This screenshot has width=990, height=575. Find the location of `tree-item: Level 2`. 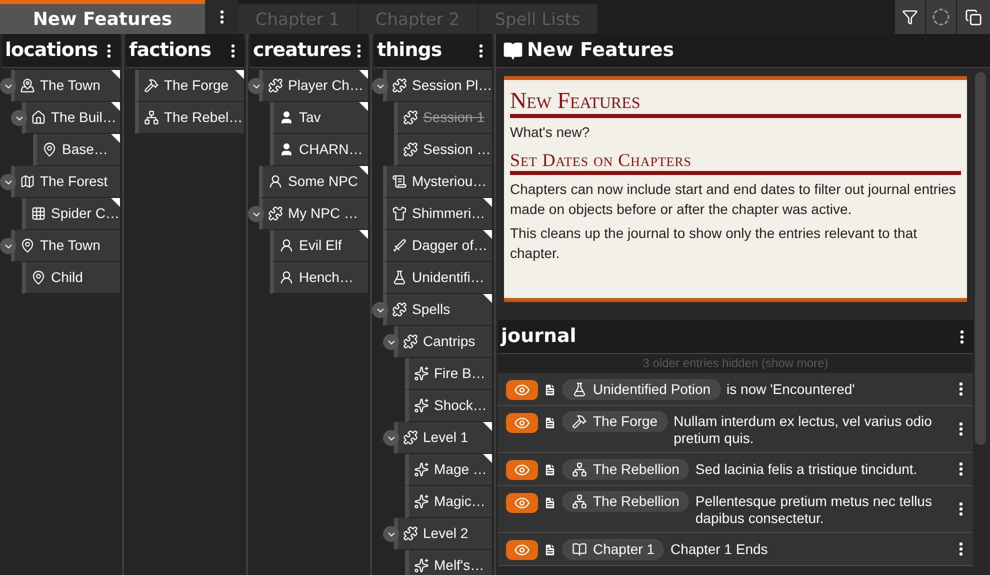

tree-item: Level 2 is located at coordinates (443, 534).